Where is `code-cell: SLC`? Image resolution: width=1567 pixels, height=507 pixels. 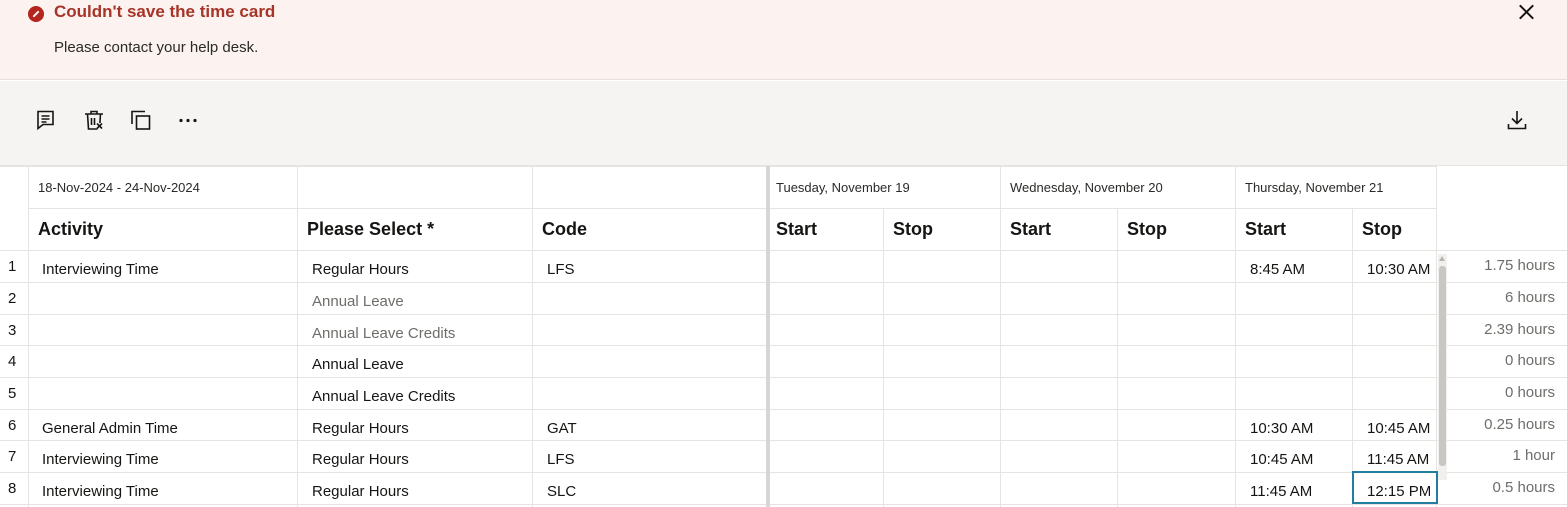 code-cell: SLC is located at coordinates (561, 491).